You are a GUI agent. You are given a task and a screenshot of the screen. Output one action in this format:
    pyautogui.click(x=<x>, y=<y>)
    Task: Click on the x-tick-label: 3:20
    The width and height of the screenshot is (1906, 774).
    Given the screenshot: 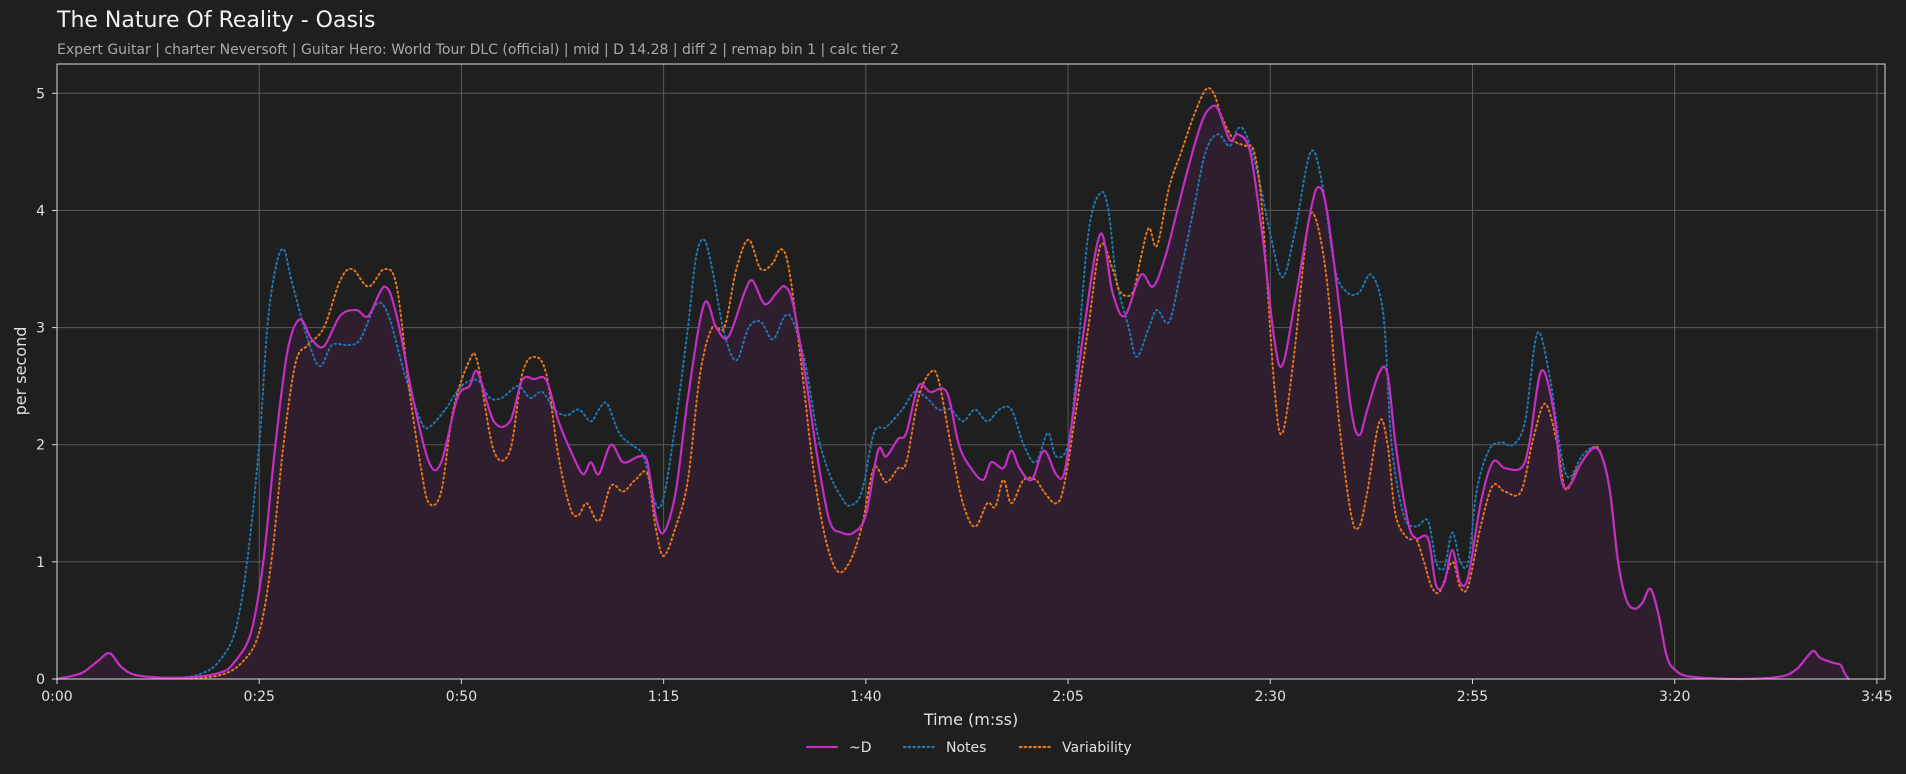 What is the action you would take?
    pyautogui.click(x=1674, y=697)
    